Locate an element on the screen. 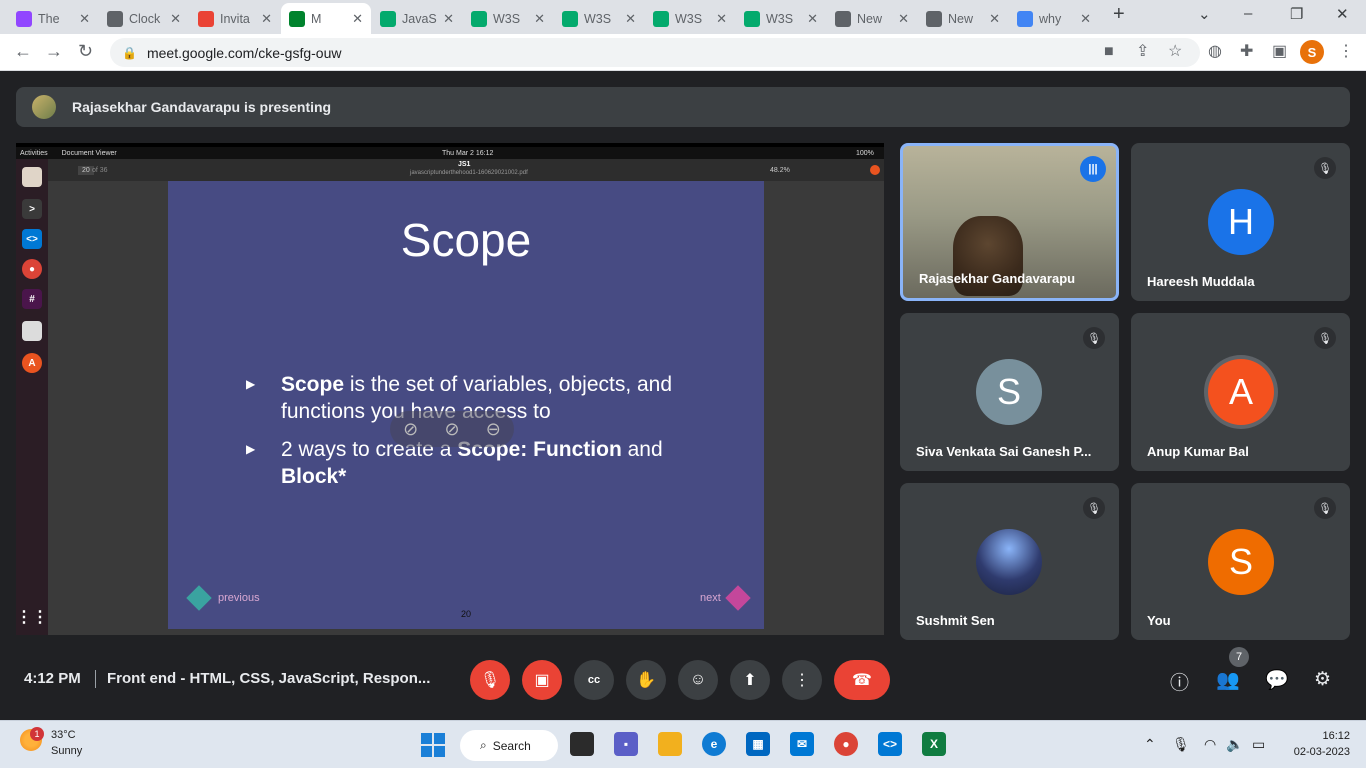 The image size is (1366, 768). browser-tab: M ✕ is located at coordinates (326, 18).